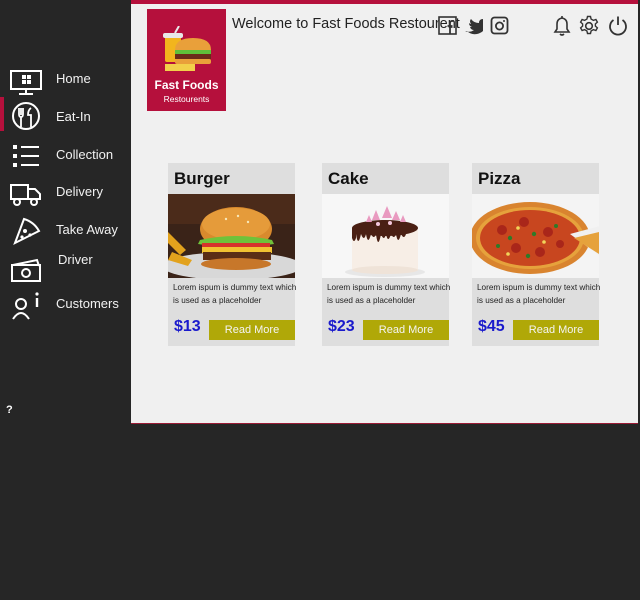 Image resolution: width=640 pixels, height=600 pixels. What do you see at coordinates (384, 2) in the screenshot?
I see `accent-bar` at bounding box center [384, 2].